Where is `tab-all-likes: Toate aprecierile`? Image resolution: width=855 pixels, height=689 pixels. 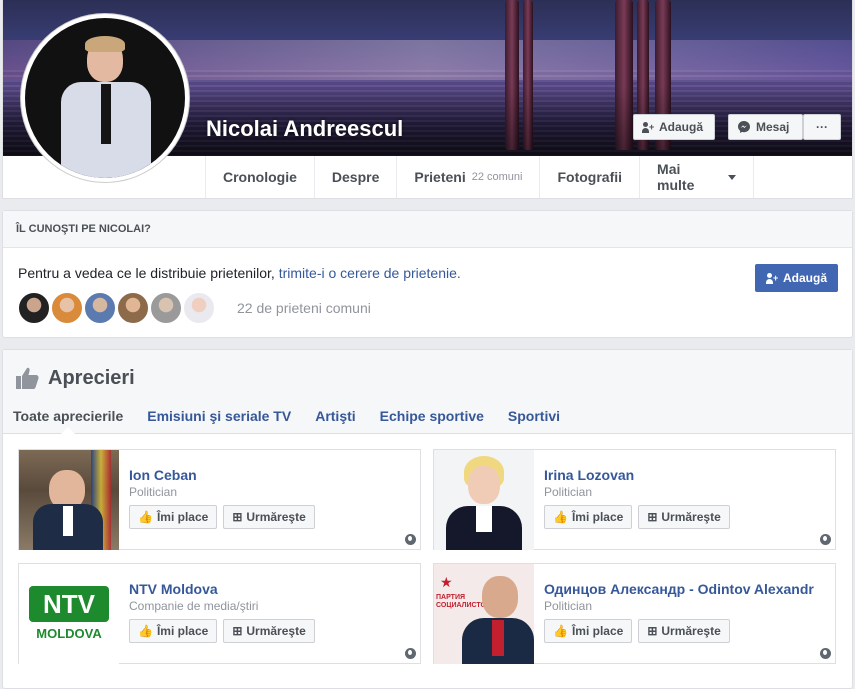
tab-all-likes: Toate aprecierile is located at coordinates (68, 416).